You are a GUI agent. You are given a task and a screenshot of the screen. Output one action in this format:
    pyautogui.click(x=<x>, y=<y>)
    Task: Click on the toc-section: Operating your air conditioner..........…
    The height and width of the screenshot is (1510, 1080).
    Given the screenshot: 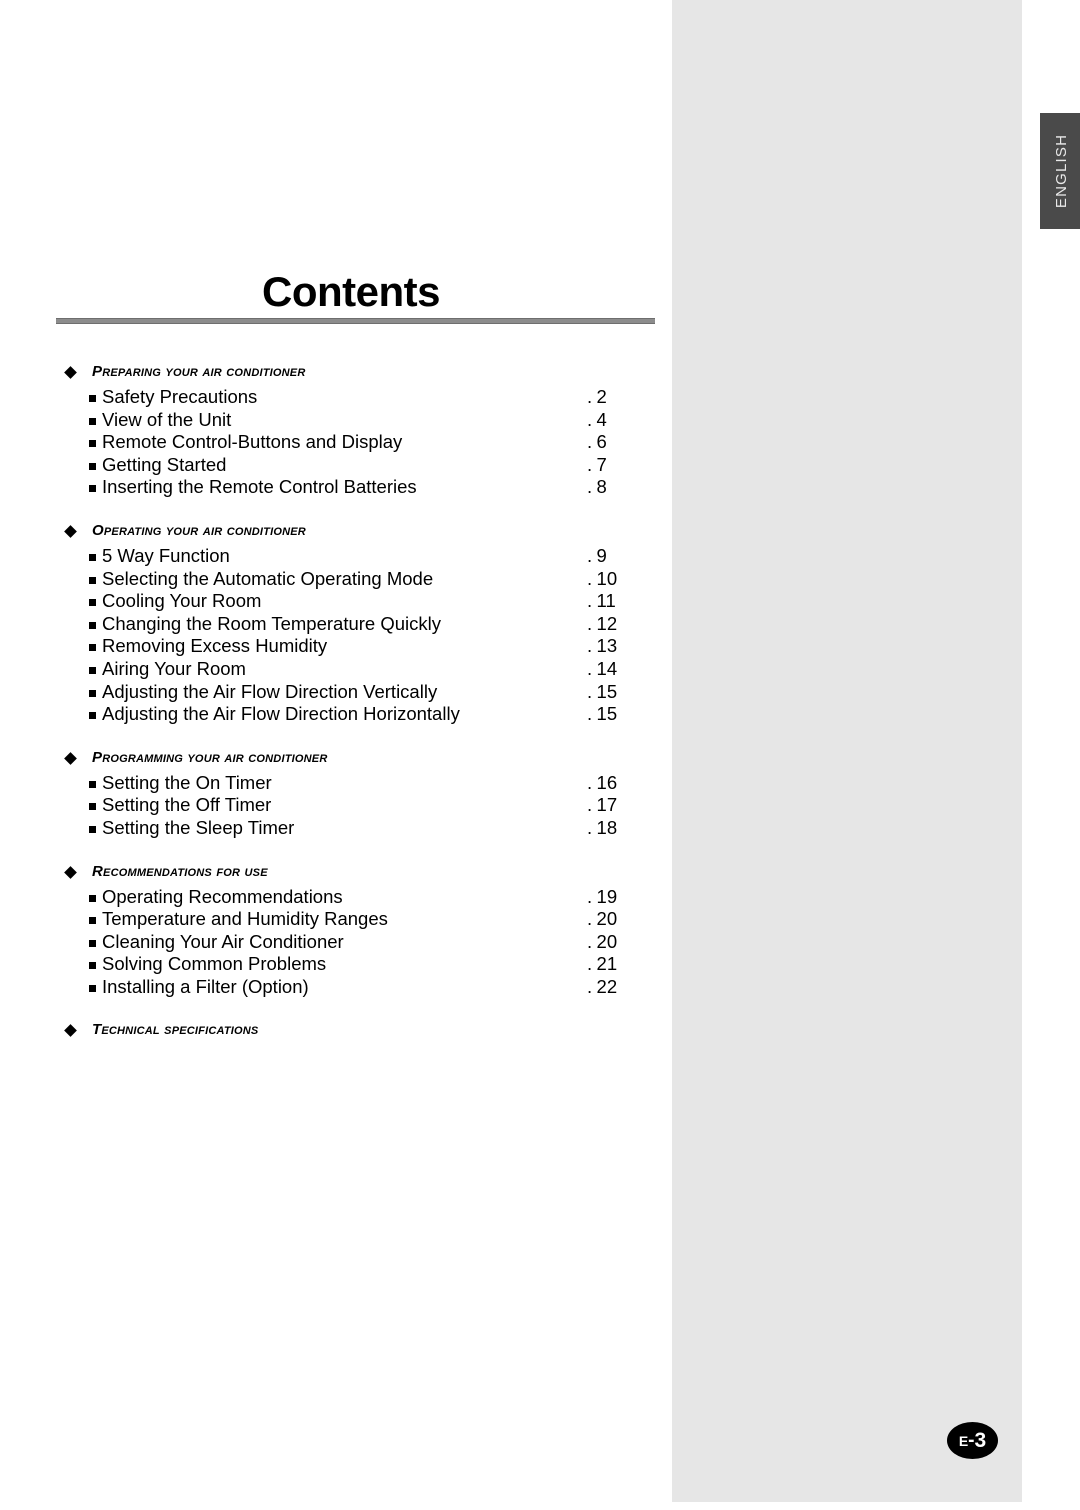 What is the action you would take?
    pyautogui.click(x=336, y=623)
    